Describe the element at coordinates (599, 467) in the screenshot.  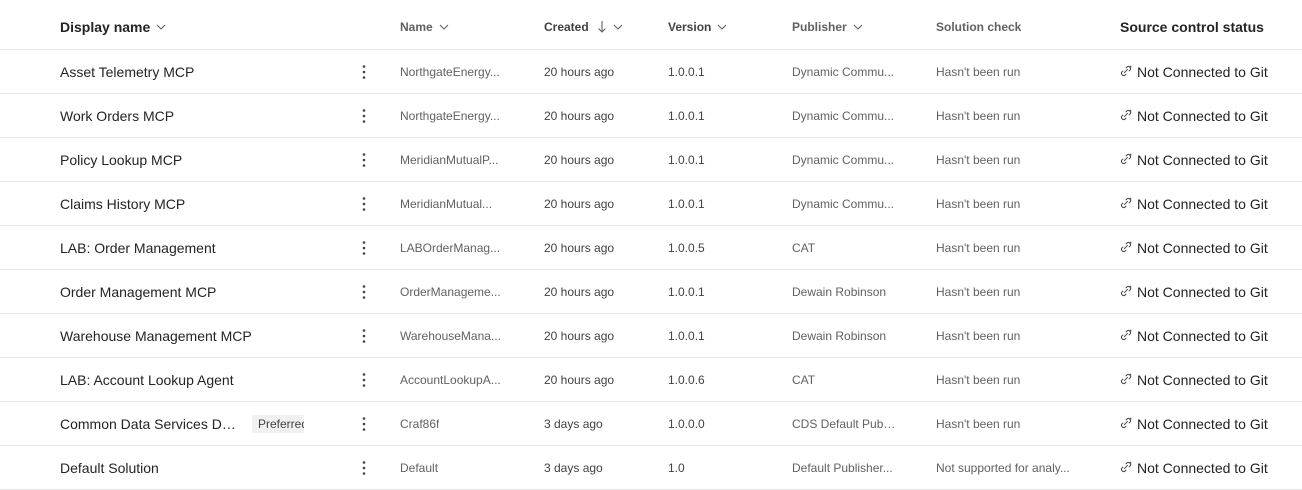
I see `created-cell: 3 days ago` at that location.